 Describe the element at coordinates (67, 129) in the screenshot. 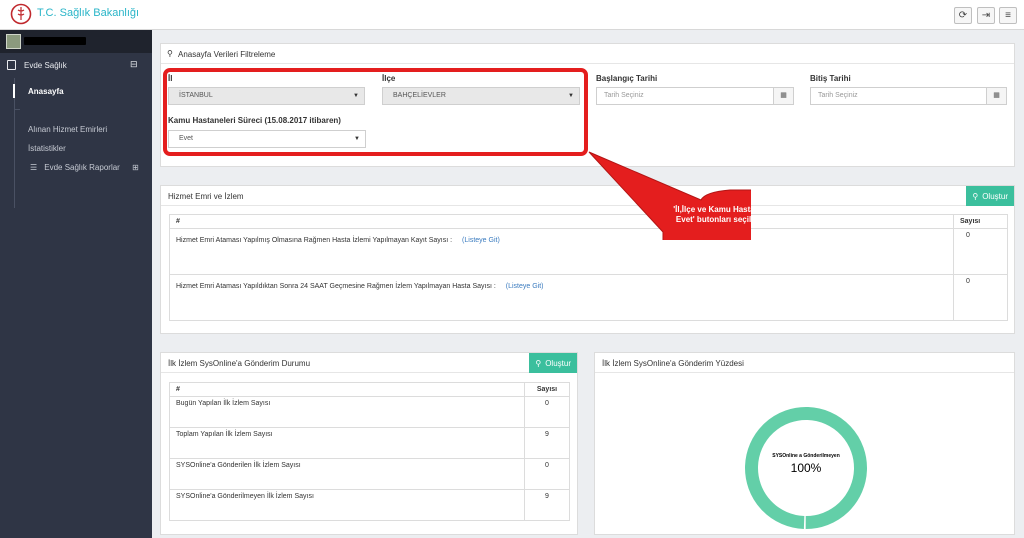

I see `sidebar-item-alinan-hizmet-emirleri: Alınan Hizmet Emirleri` at that location.